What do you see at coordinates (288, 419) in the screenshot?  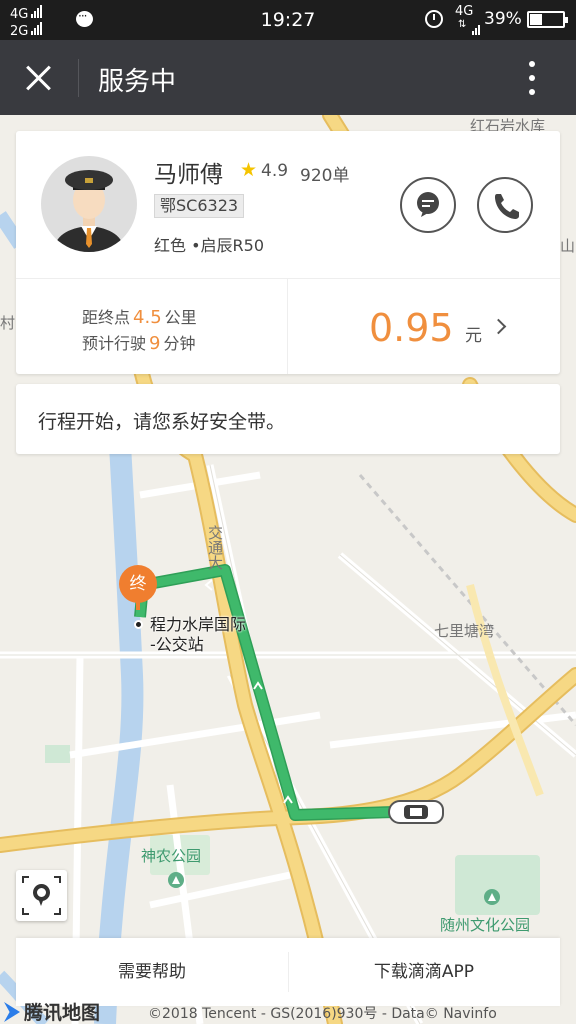 I see `trip-notice: 行程开始，请您系好安全带。` at bounding box center [288, 419].